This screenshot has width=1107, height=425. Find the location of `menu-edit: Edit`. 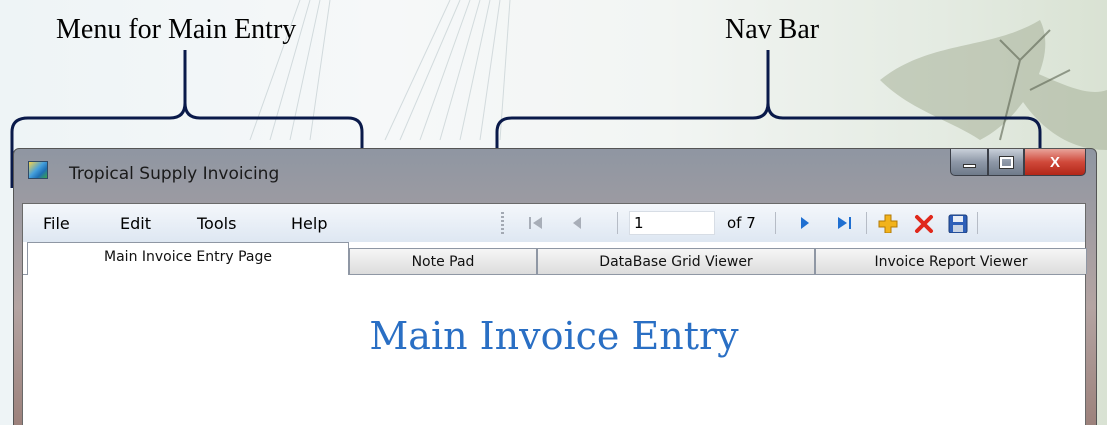

menu-edit: Edit is located at coordinates (135, 223).